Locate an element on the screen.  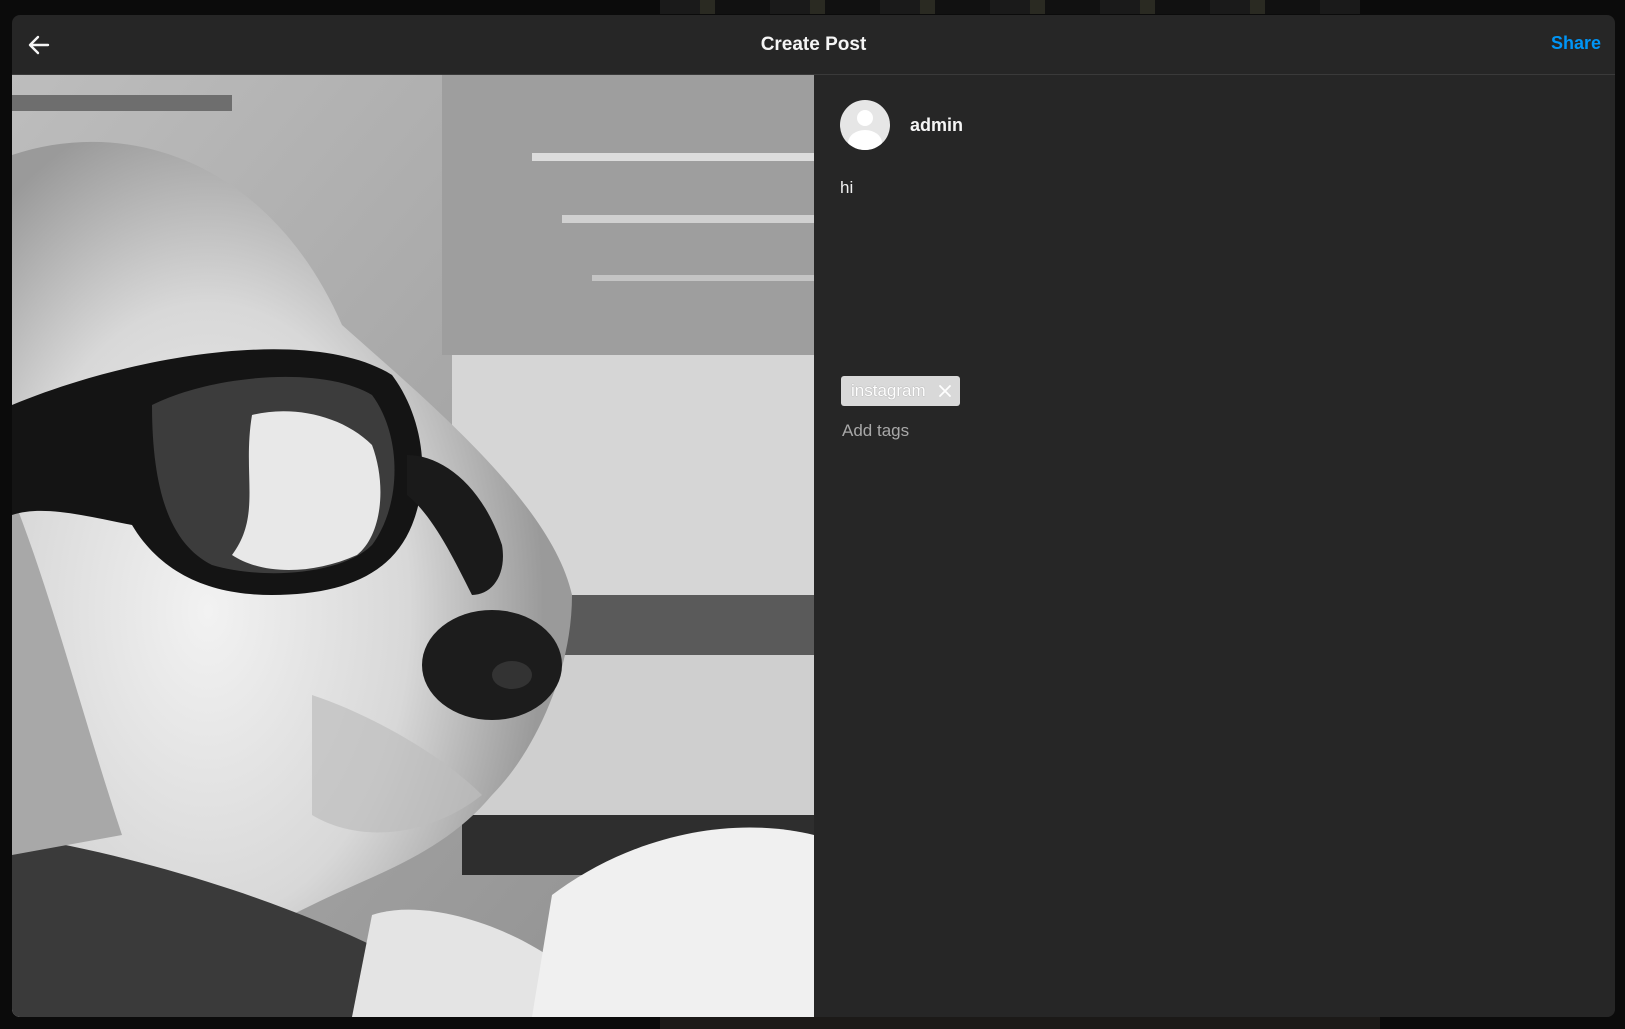
tag-chip-instagram: instagram is located at coordinates (900, 391).